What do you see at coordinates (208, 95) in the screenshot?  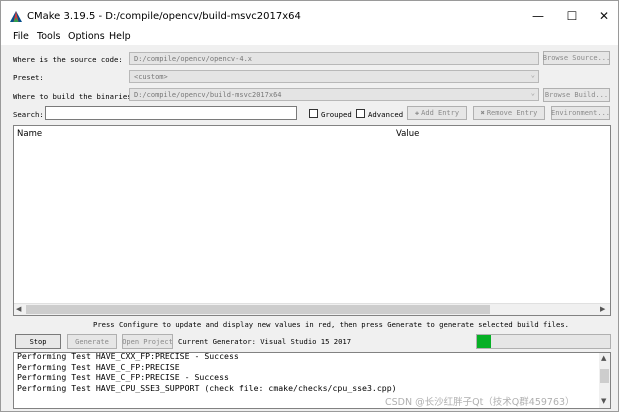 I see `build-value: D:/compile/opencv/build-msvc2017x64` at bounding box center [208, 95].